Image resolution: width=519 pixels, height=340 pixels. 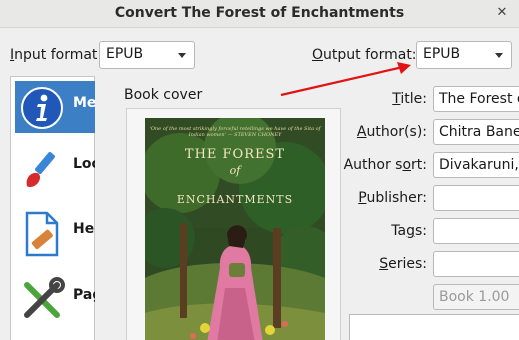 What do you see at coordinates (40, 170) in the screenshot?
I see `paintbrush-icon` at bounding box center [40, 170].